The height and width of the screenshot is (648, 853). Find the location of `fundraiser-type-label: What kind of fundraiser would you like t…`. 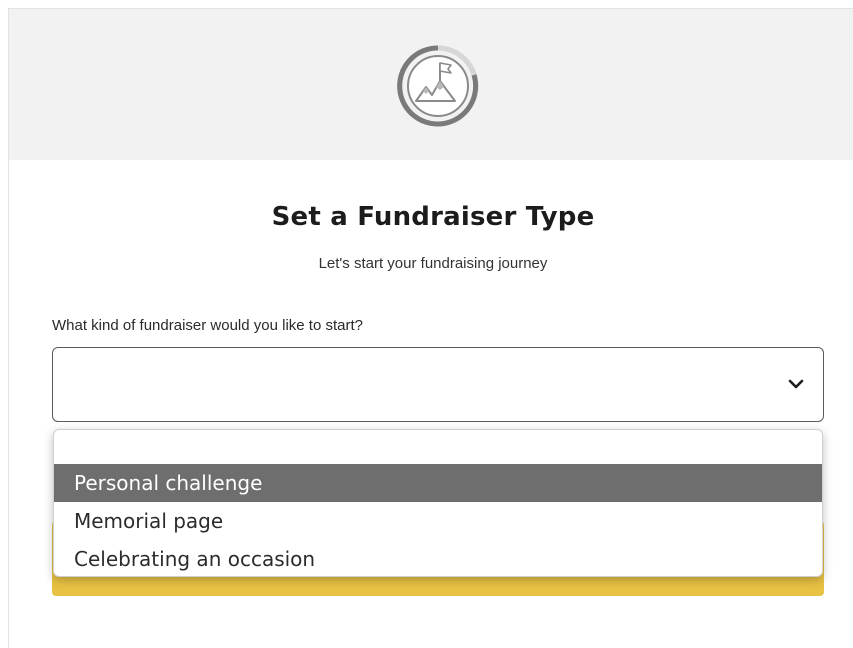

fundraiser-type-label: What kind of fundraiser would you like t… is located at coordinates (207, 325).